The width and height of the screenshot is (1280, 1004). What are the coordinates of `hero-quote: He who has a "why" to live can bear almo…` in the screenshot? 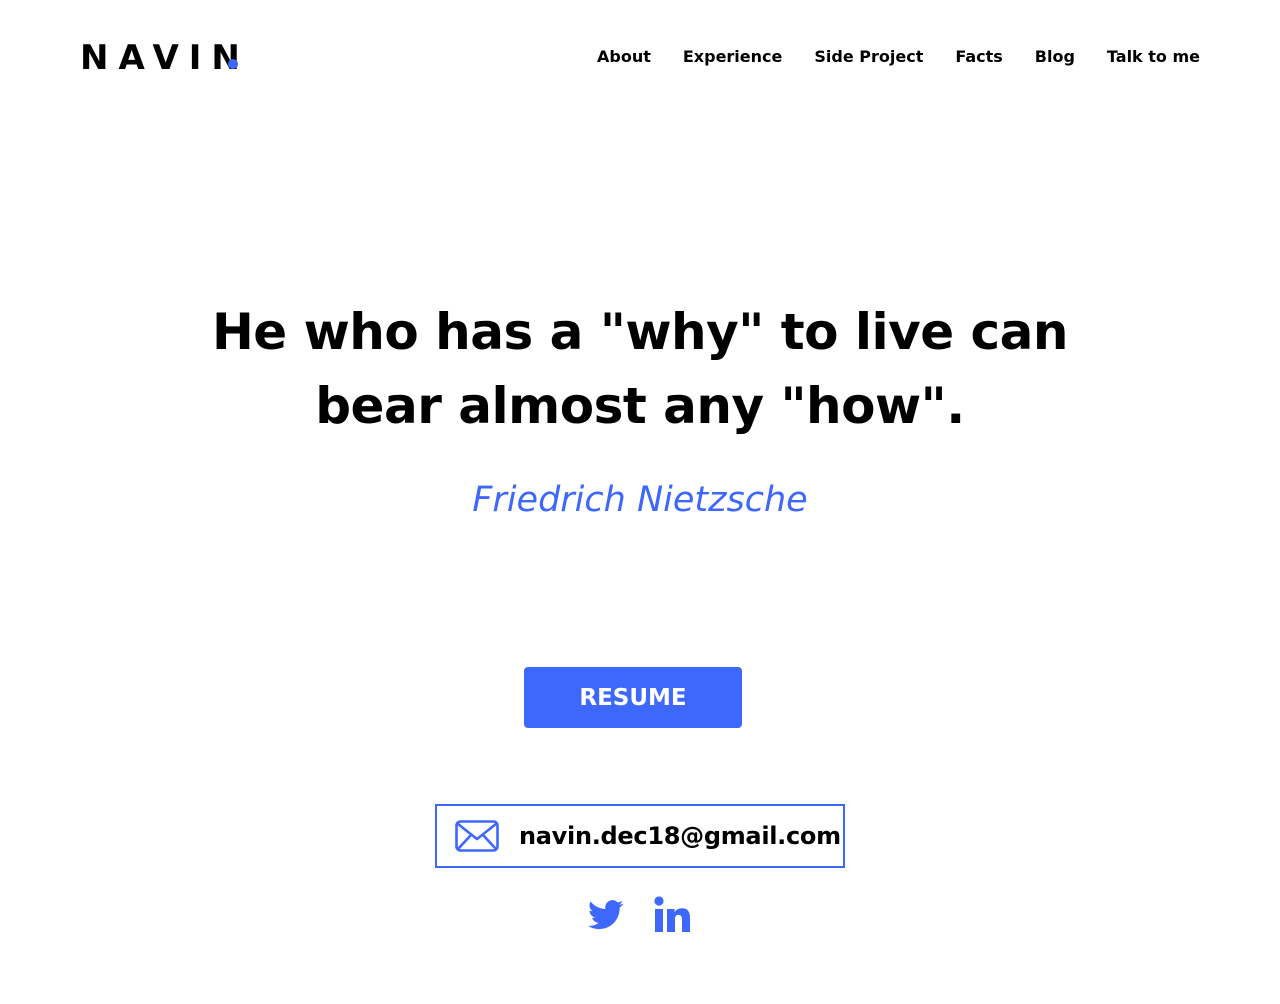 It's located at (640, 369).